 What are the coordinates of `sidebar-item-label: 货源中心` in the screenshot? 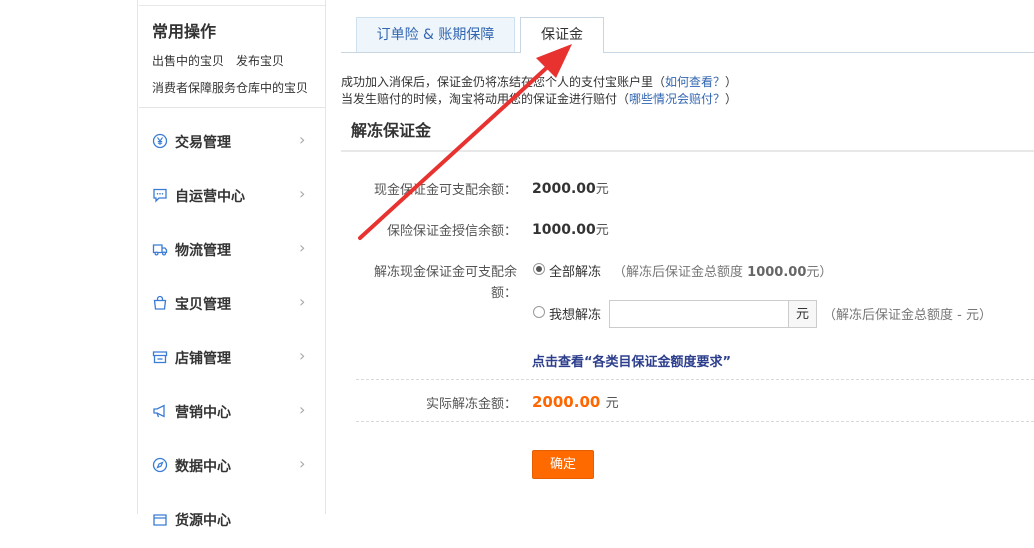 It's located at (203, 521).